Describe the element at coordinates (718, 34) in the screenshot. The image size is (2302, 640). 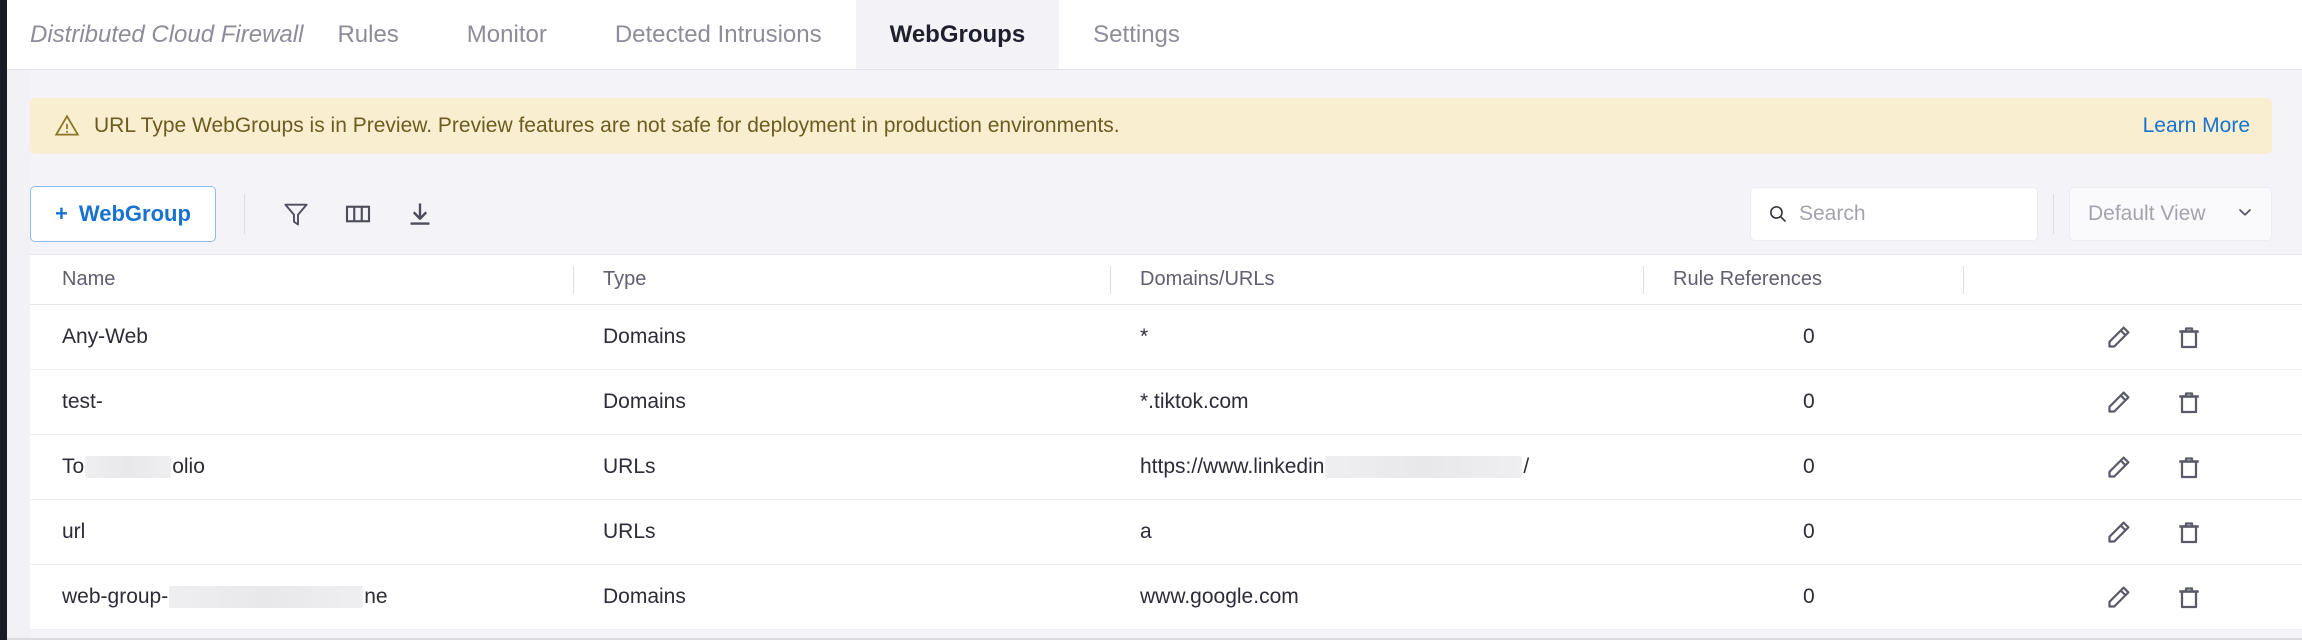
I see `tab-detected-intrusions: Detected Intrusions` at that location.